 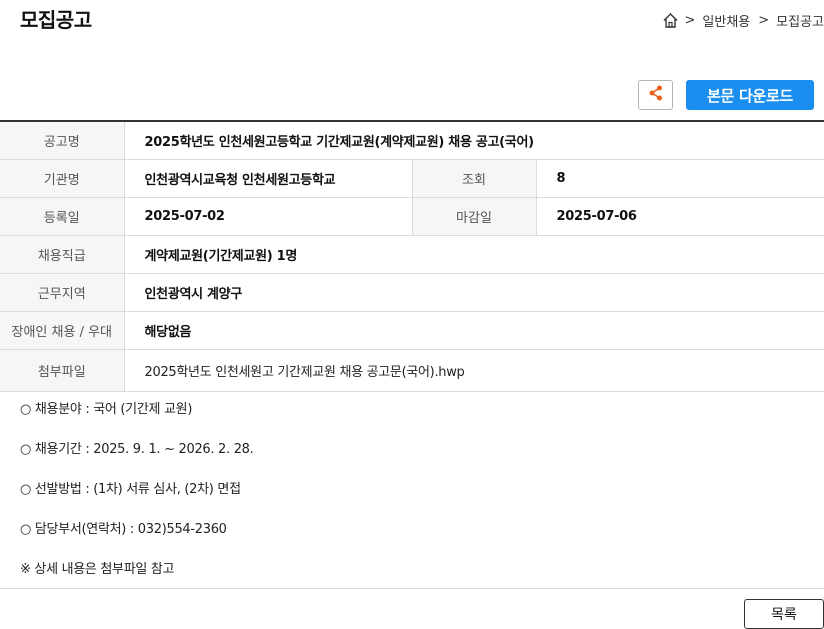 What do you see at coordinates (97, 569) in the screenshot?
I see `body-line-note: ※ 상세 내용은 첨부파일 참고` at bounding box center [97, 569].